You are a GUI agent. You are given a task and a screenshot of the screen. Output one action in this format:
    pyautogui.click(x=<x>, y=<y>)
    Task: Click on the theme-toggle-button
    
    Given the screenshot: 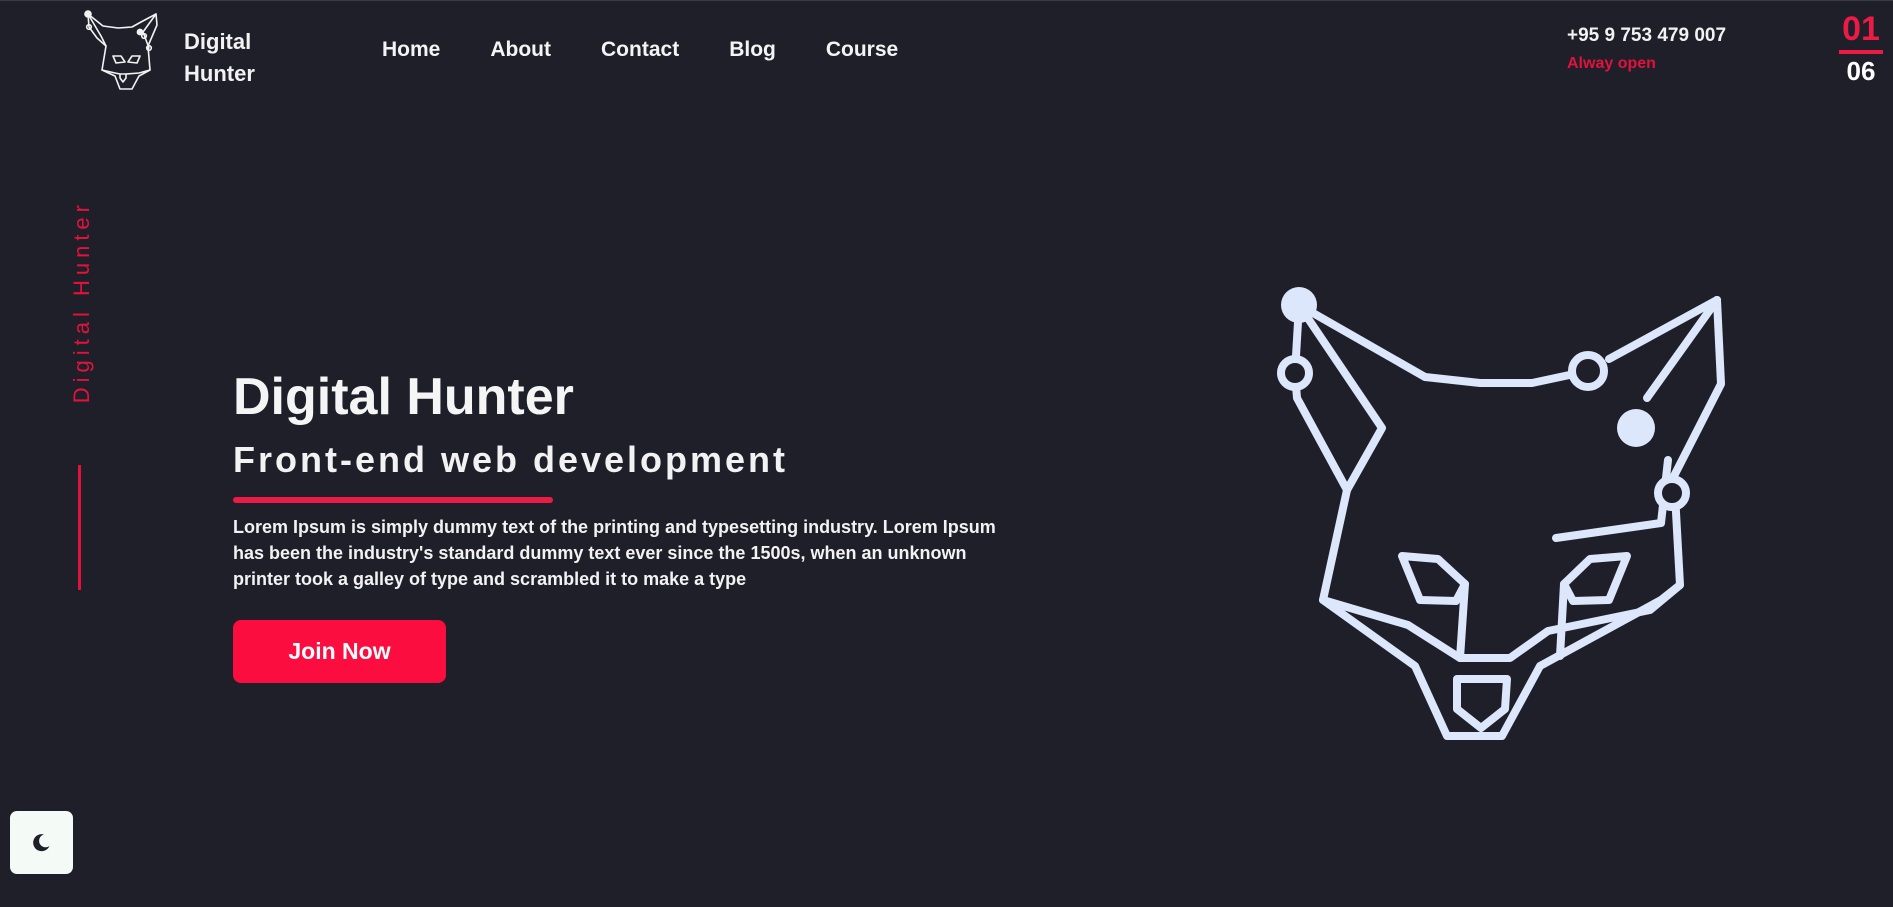 What is the action you would take?
    pyautogui.click(x=41, y=842)
    